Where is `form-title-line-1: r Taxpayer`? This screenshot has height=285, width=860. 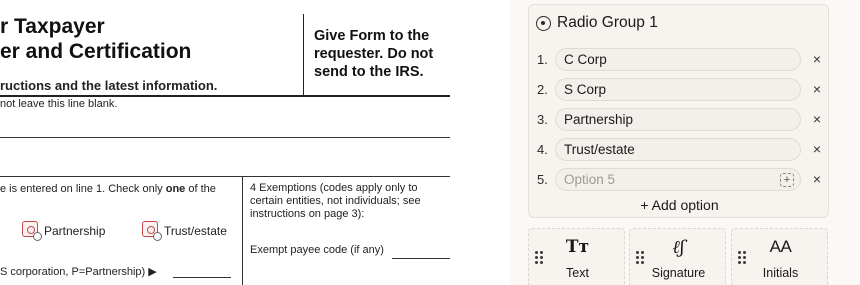
form-title-line-1: r Taxpayer is located at coordinates (52, 26).